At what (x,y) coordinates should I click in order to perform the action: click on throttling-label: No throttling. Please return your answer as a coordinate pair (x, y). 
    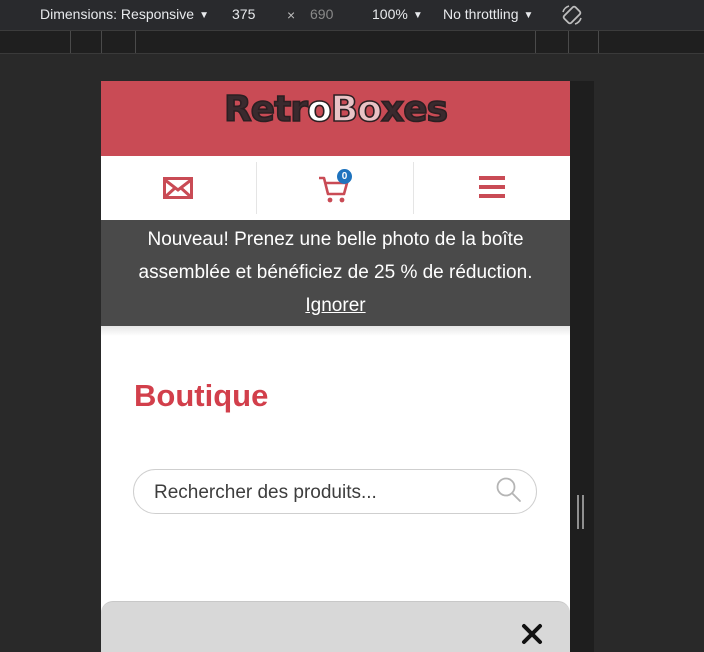
    Looking at the image, I should click on (481, 14).